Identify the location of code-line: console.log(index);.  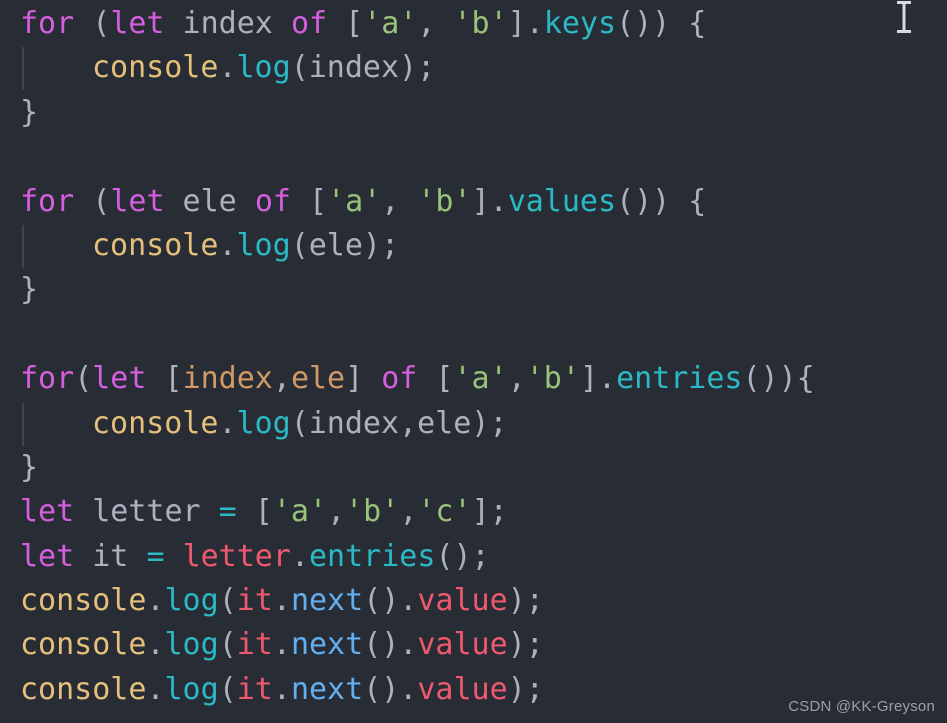
(417, 68).